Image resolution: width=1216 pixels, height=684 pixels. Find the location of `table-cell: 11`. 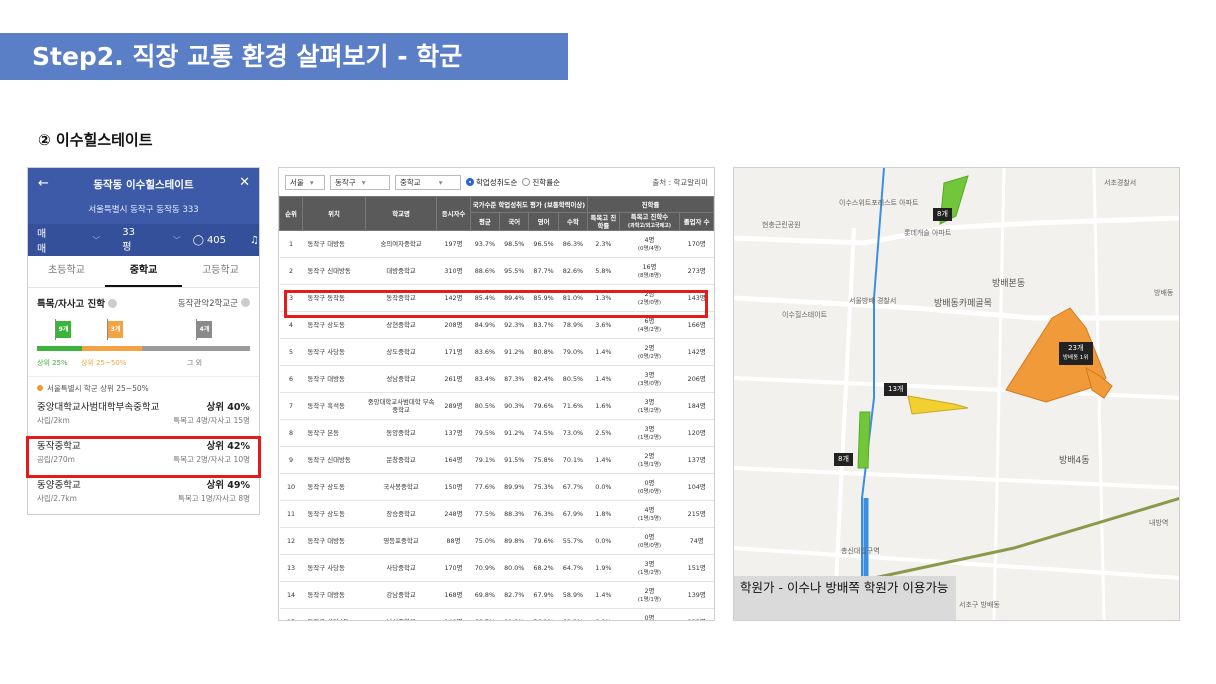

table-cell: 11 is located at coordinates (291, 514).